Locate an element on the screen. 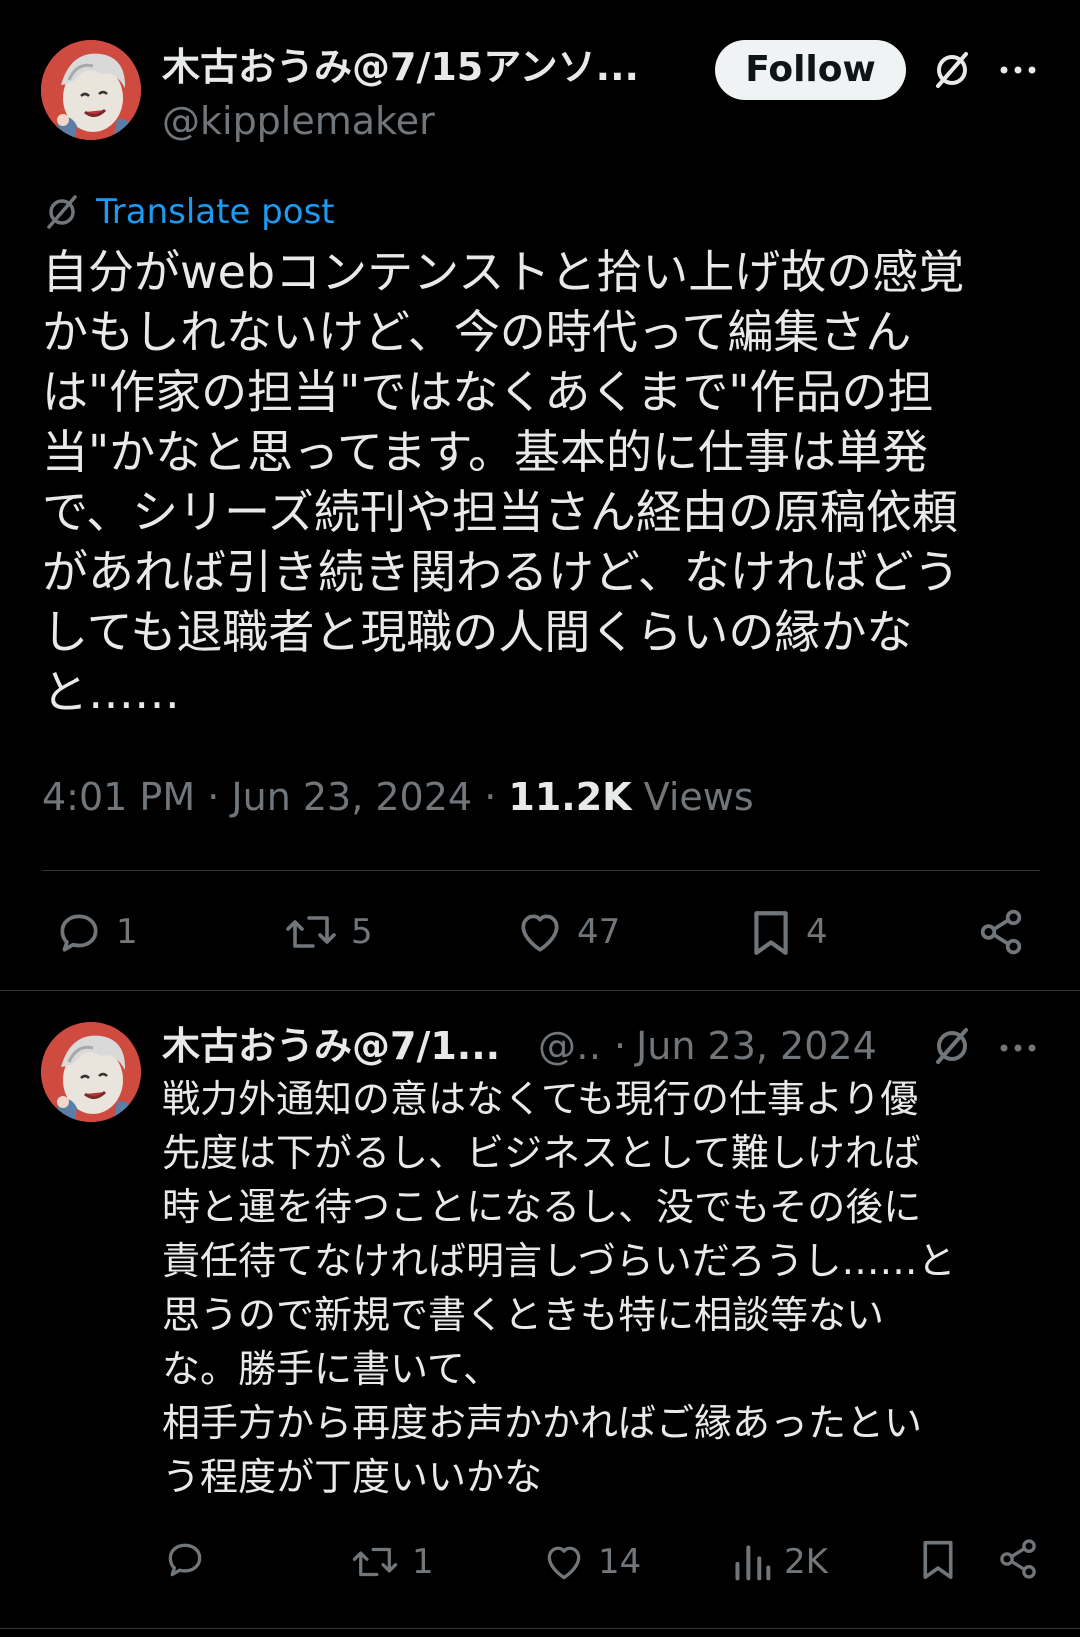 The height and width of the screenshot is (1637, 1080). reply-button: 1 is located at coordinates (96, 932).